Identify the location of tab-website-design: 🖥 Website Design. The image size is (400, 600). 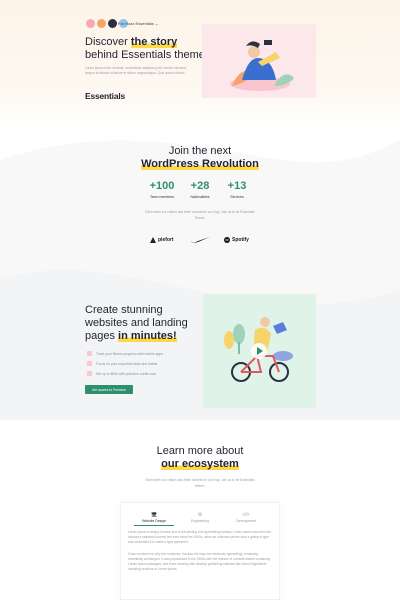
(154, 519).